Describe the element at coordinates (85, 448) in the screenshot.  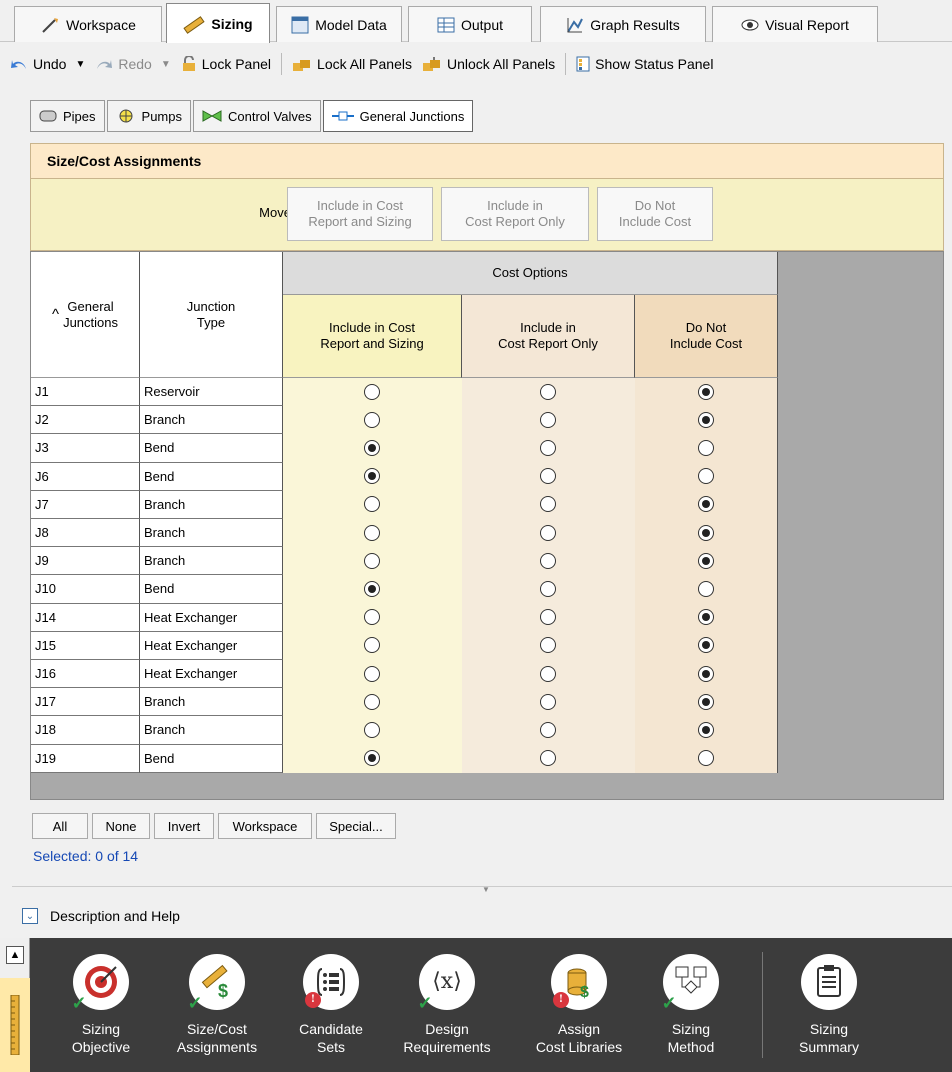
I see `junction-id-cell: J3` at that location.